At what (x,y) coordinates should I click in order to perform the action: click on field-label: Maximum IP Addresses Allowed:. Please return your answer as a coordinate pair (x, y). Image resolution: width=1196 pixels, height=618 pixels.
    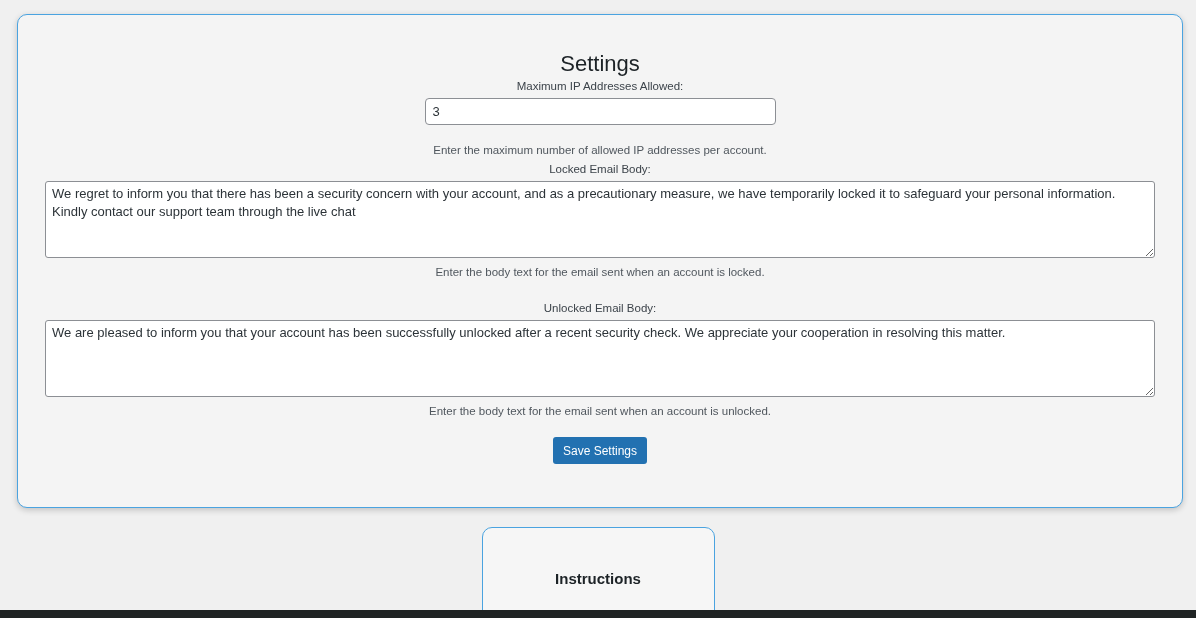
    Looking at the image, I should click on (600, 86).